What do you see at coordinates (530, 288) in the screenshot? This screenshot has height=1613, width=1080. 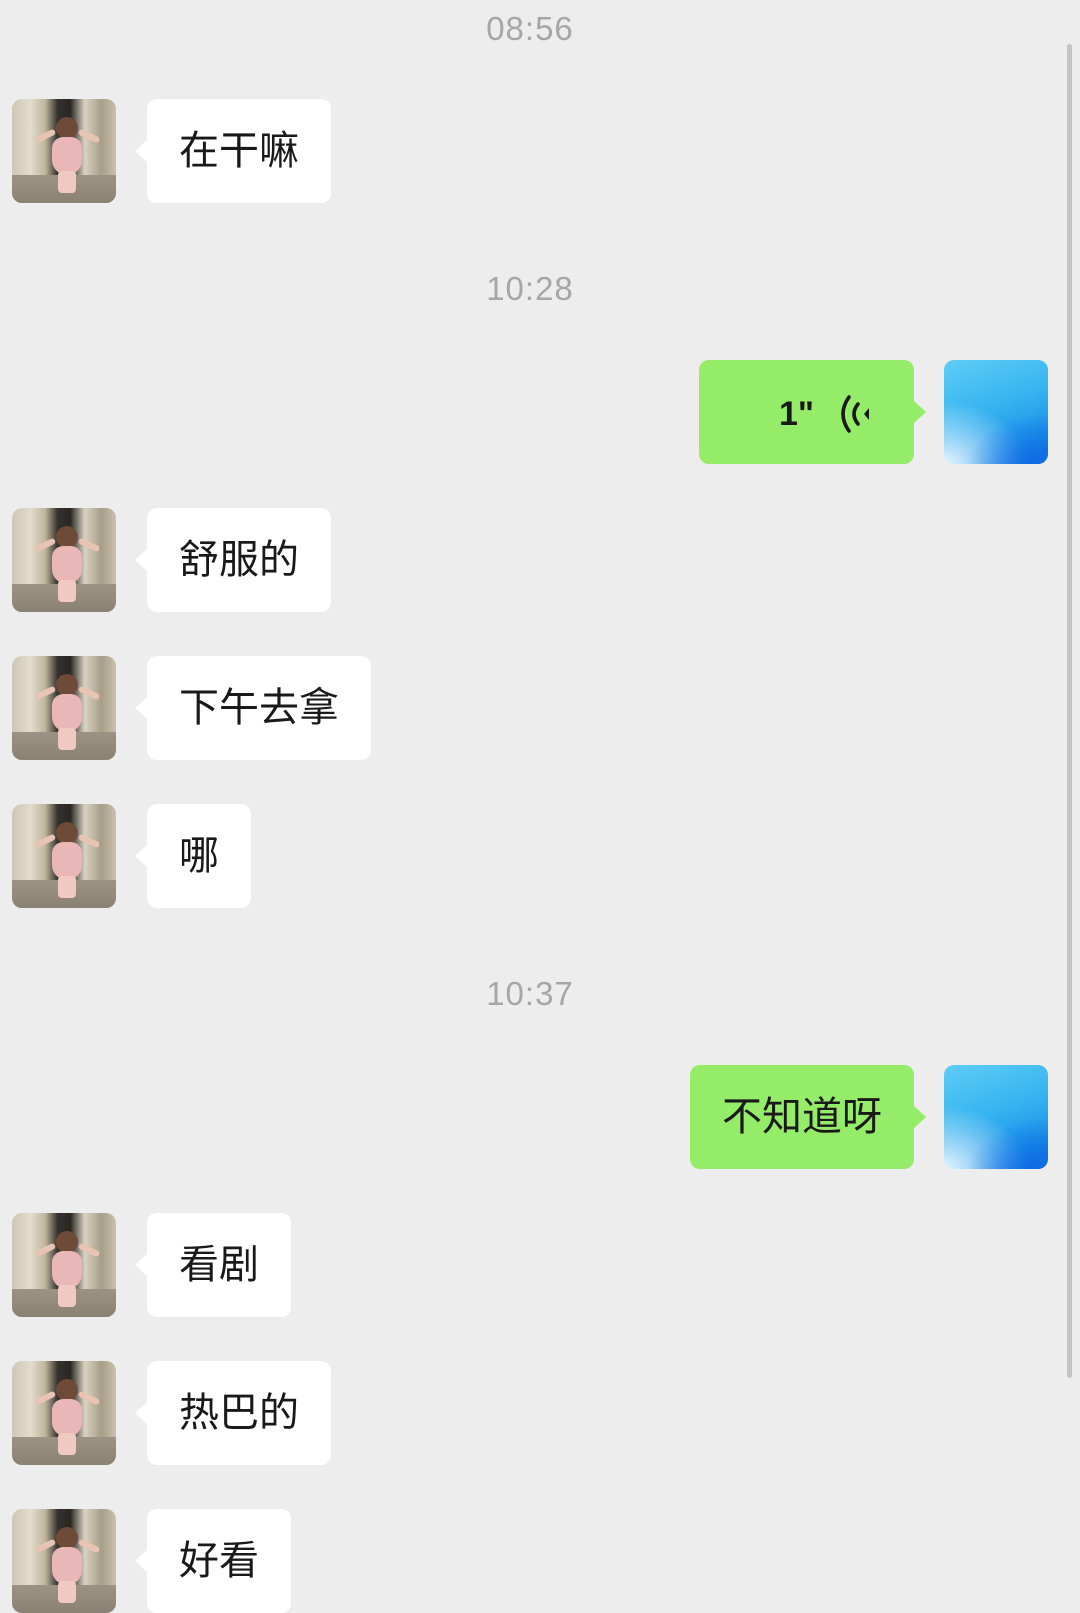 I see `timestamp: 10:28` at bounding box center [530, 288].